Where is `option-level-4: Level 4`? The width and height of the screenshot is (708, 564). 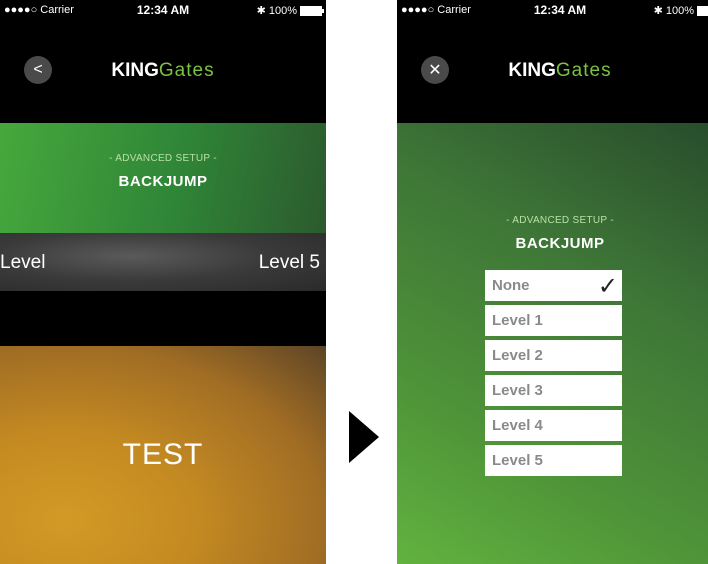 option-level-4: Level 4 is located at coordinates (553, 425).